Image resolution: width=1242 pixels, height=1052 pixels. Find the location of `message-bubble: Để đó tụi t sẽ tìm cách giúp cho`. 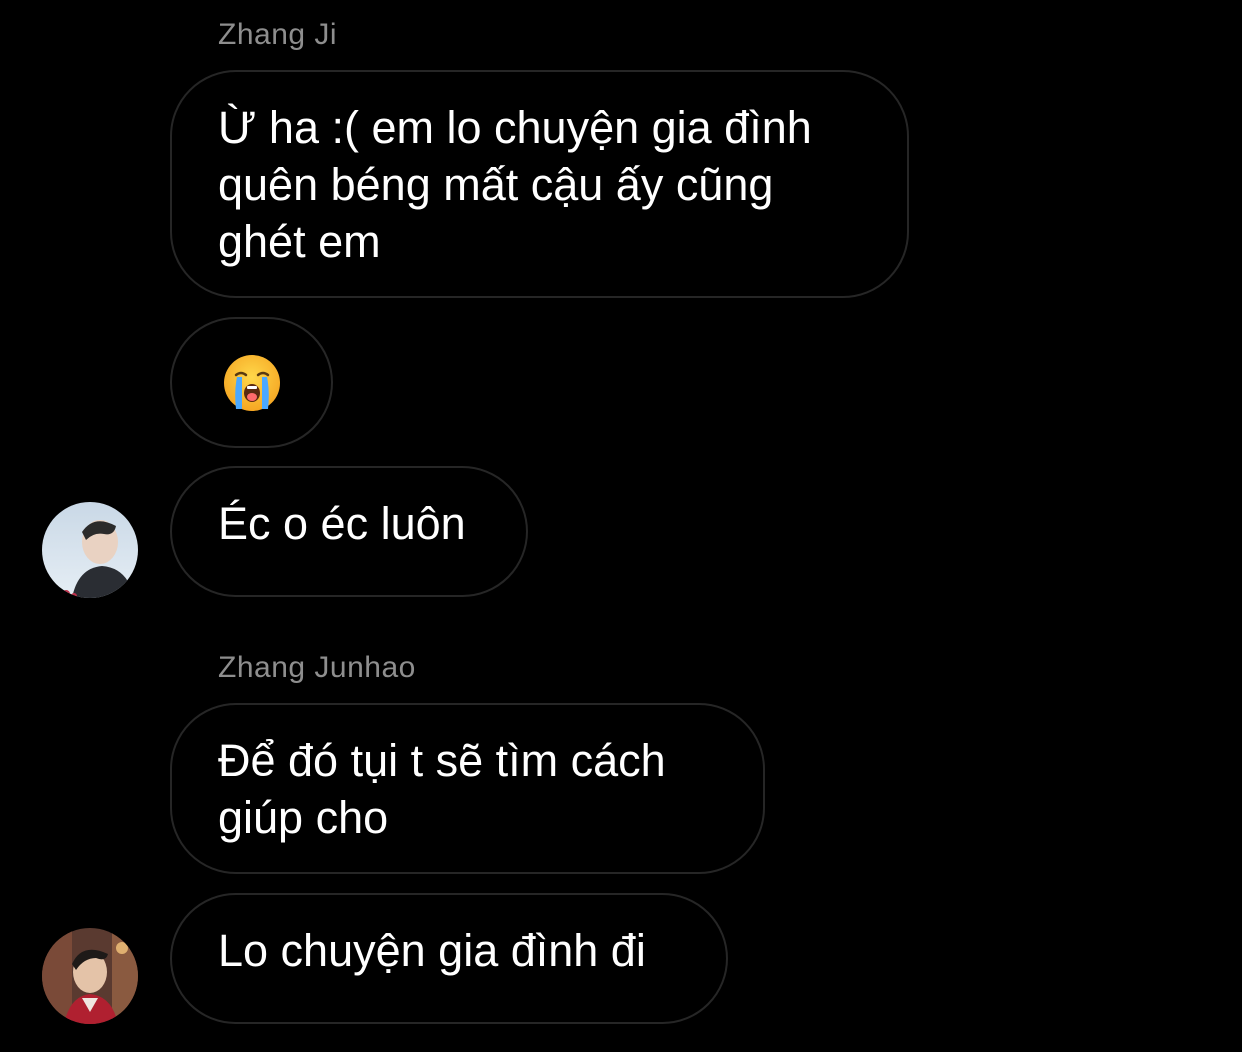

message-bubble: Để đó tụi t sẽ tìm cách giúp cho is located at coordinates (467, 788).